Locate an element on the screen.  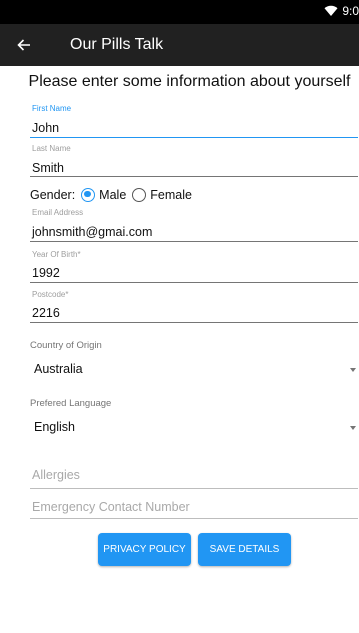
year-of-birth-value: 1992 is located at coordinates (46, 273).